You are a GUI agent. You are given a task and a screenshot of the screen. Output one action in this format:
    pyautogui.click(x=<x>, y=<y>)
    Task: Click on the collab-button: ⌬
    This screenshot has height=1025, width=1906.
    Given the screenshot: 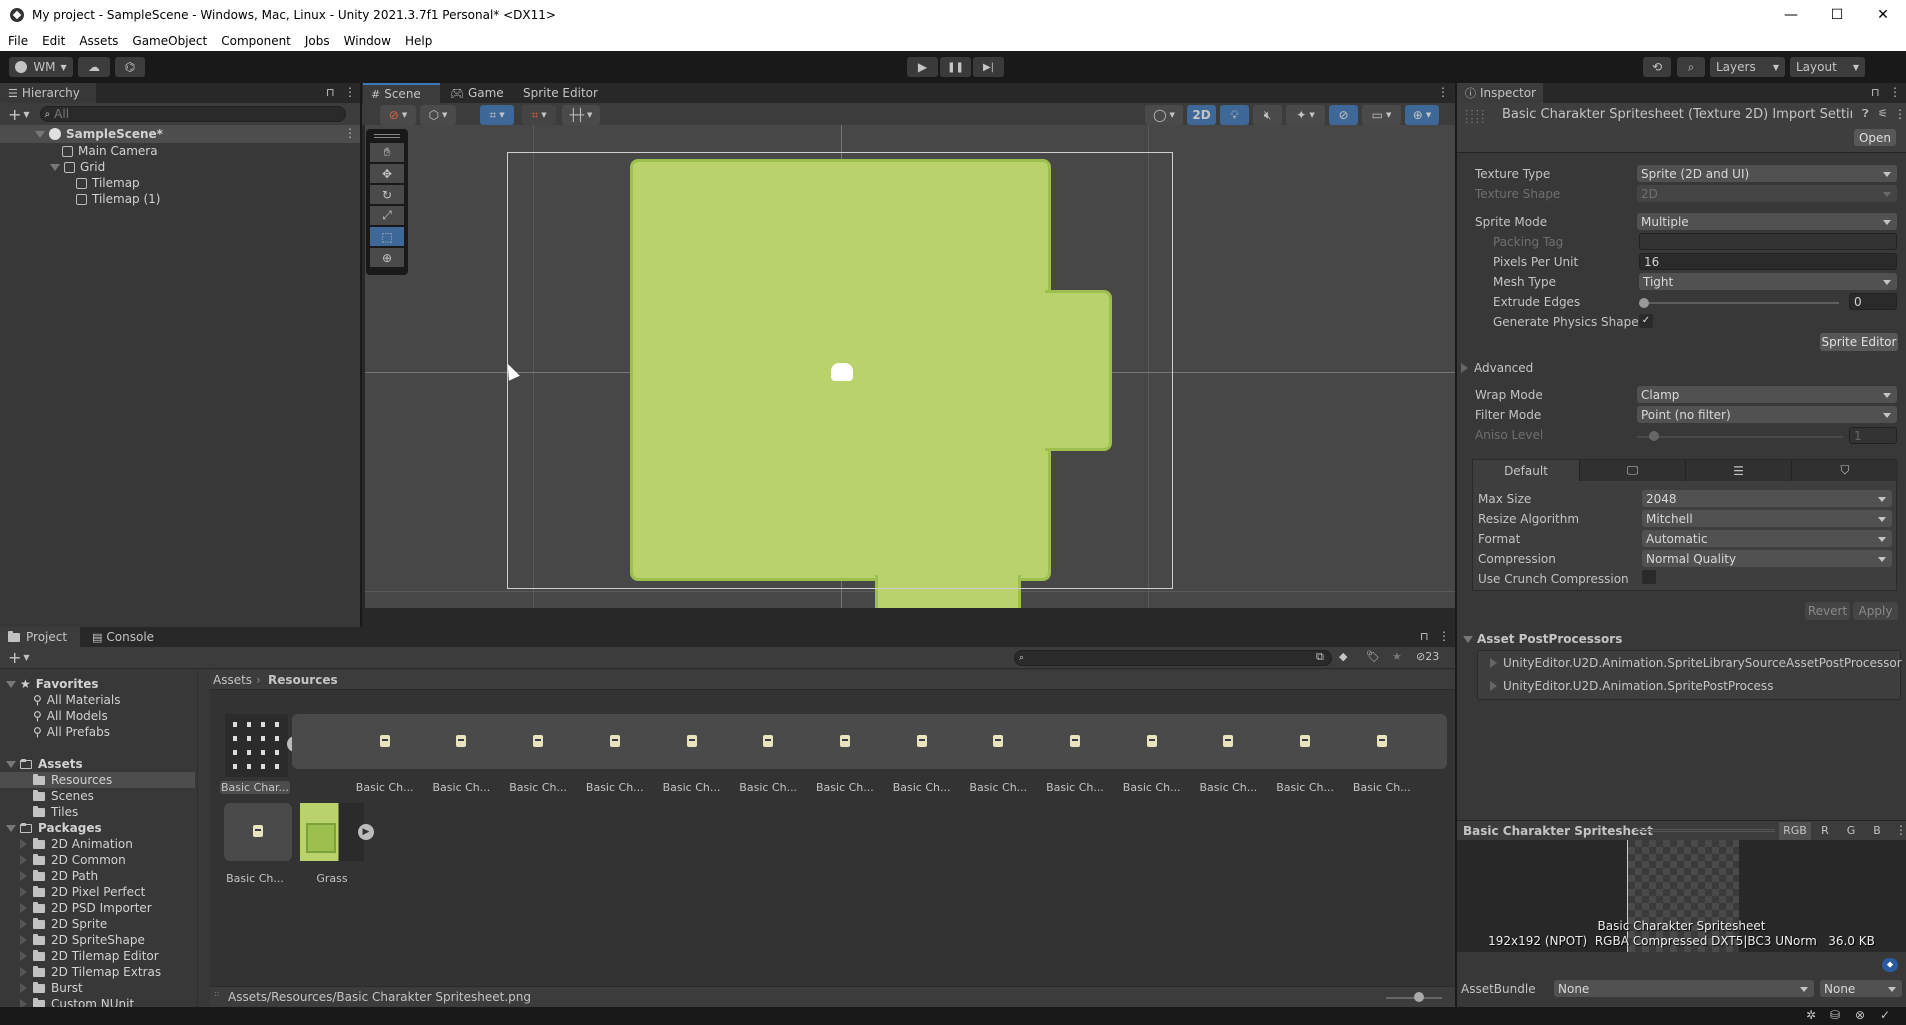 What is the action you would take?
    pyautogui.click(x=130, y=67)
    